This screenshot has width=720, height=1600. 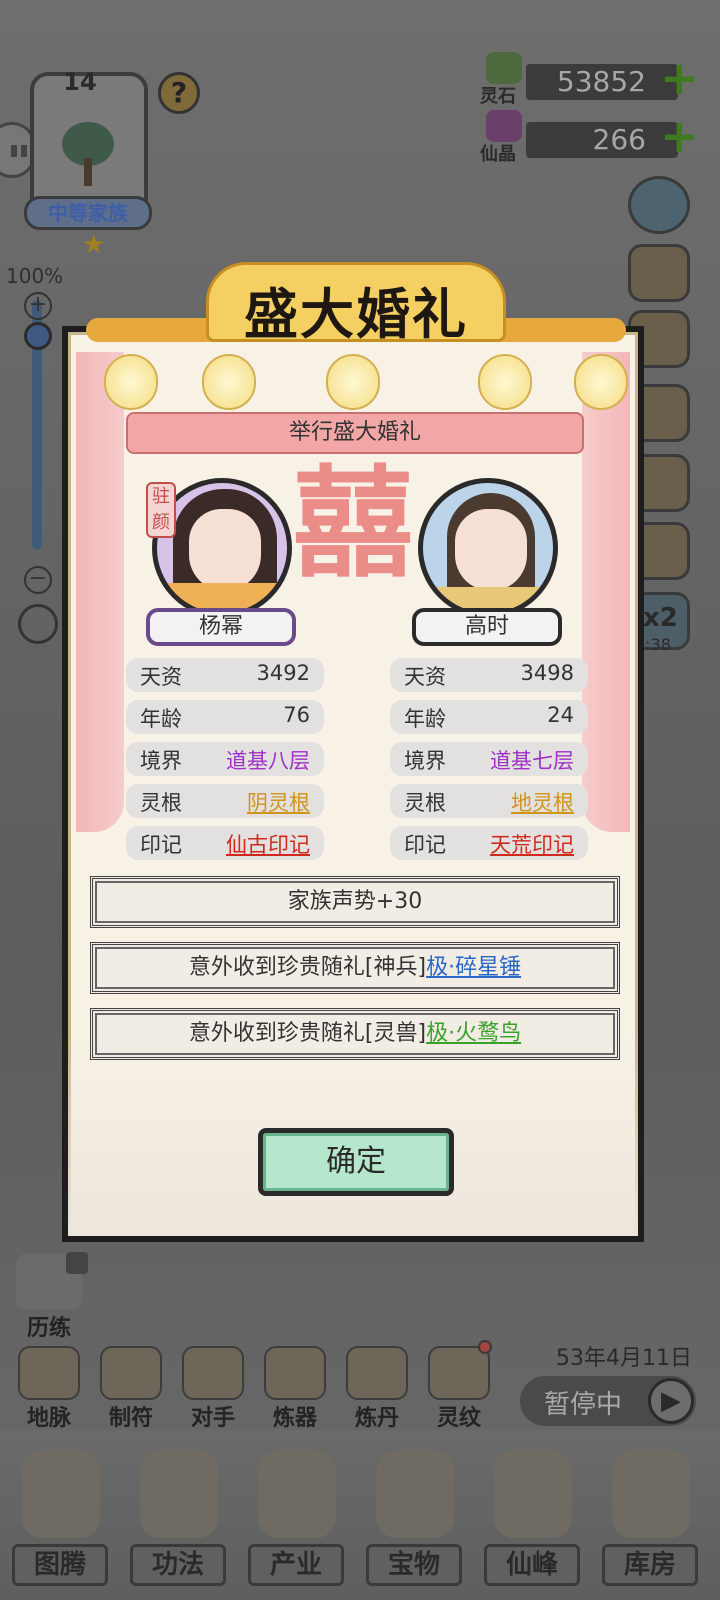 I want to click on tool-alchemy: 炼丹, so click(x=377, y=1388).